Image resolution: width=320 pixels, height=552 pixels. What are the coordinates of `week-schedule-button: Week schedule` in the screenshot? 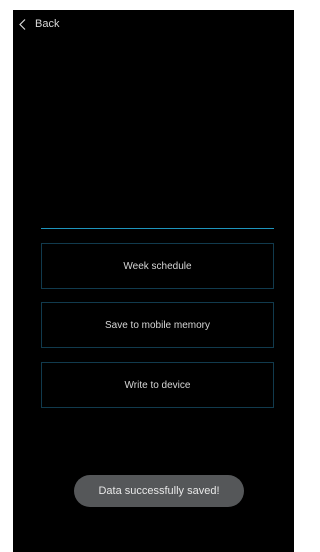 It's located at (157, 266).